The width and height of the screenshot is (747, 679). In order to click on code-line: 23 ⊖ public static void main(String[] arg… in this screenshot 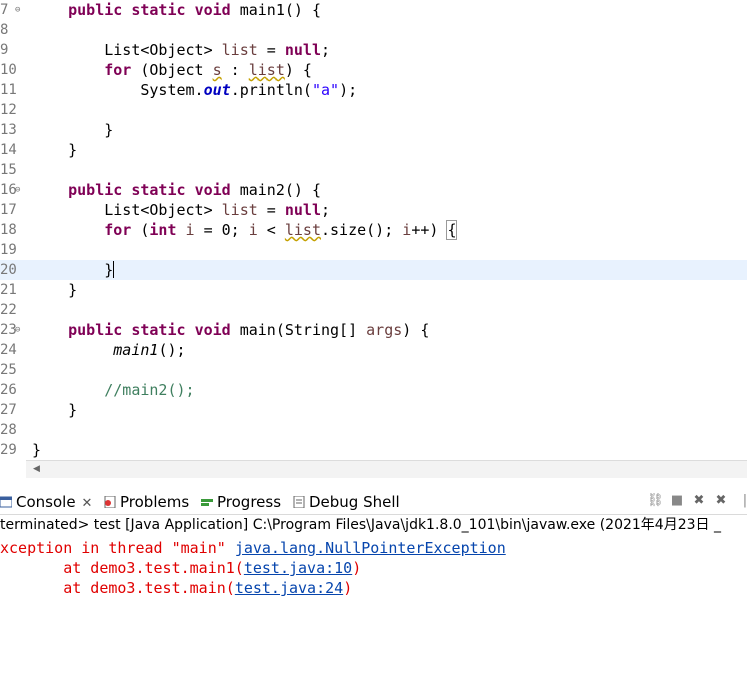, I will do `click(373, 330)`.